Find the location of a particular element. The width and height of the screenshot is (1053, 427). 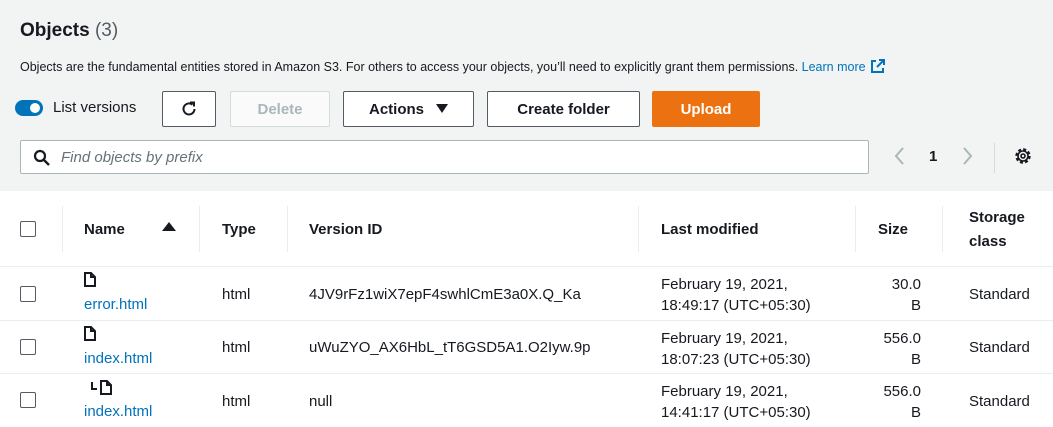

refresh-button is located at coordinates (189, 109).